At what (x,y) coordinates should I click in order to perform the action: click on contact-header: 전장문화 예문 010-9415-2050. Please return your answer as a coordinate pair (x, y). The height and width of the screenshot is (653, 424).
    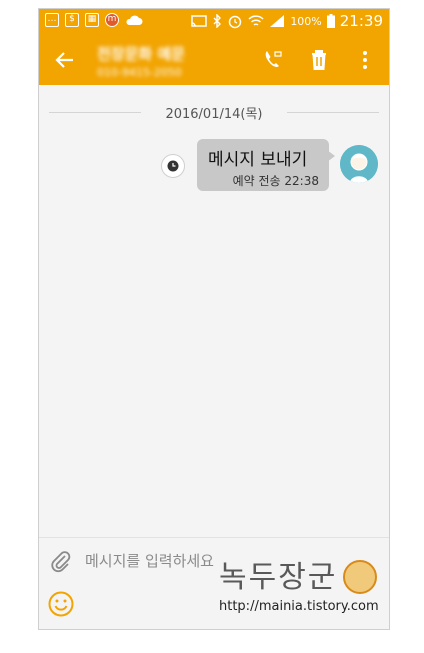
    Looking at the image, I should click on (141, 61).